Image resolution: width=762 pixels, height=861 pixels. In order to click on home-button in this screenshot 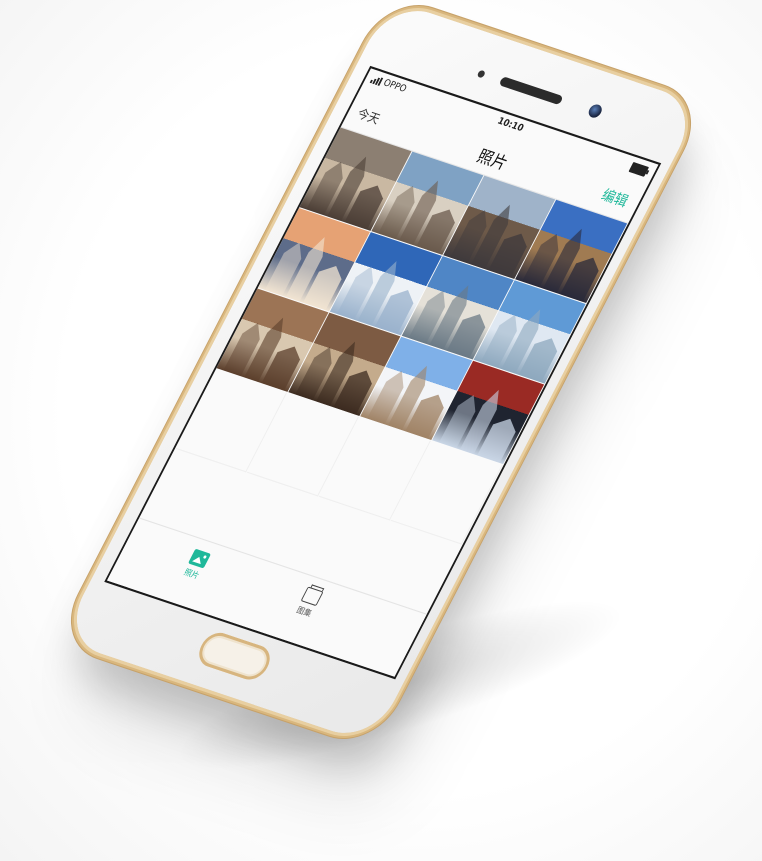, I will do `click(234, 656)`.